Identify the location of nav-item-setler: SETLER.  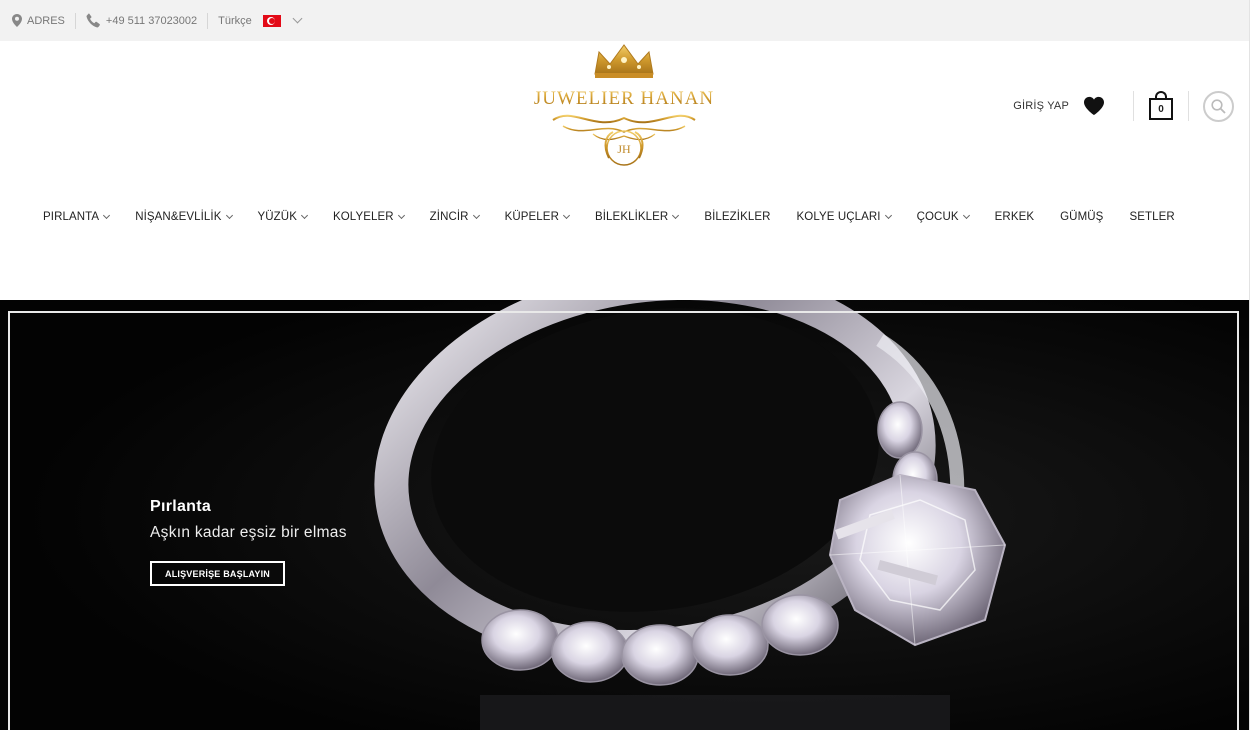
(1151, 217).